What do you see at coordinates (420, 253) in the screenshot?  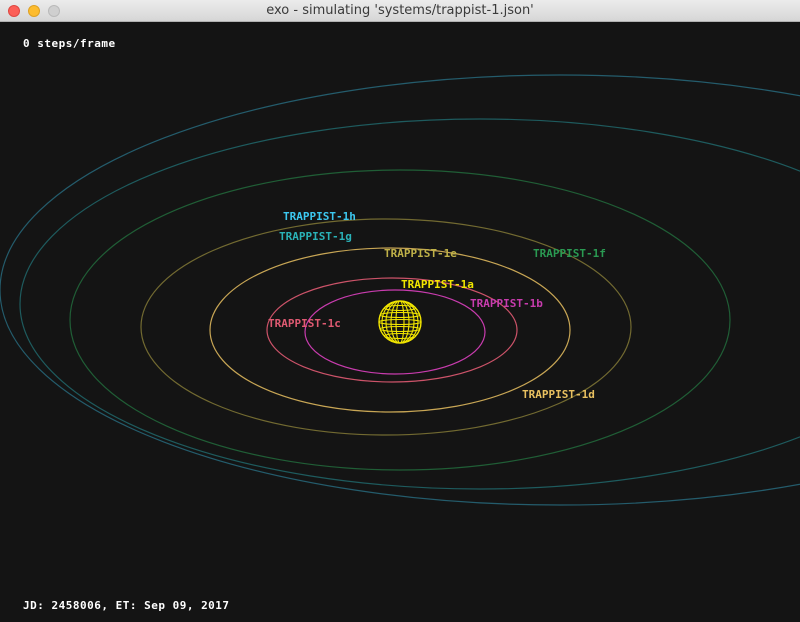 I see `planet-label-trappist-1e: TRAPPIST-1e` at bounding box center [420, 253].